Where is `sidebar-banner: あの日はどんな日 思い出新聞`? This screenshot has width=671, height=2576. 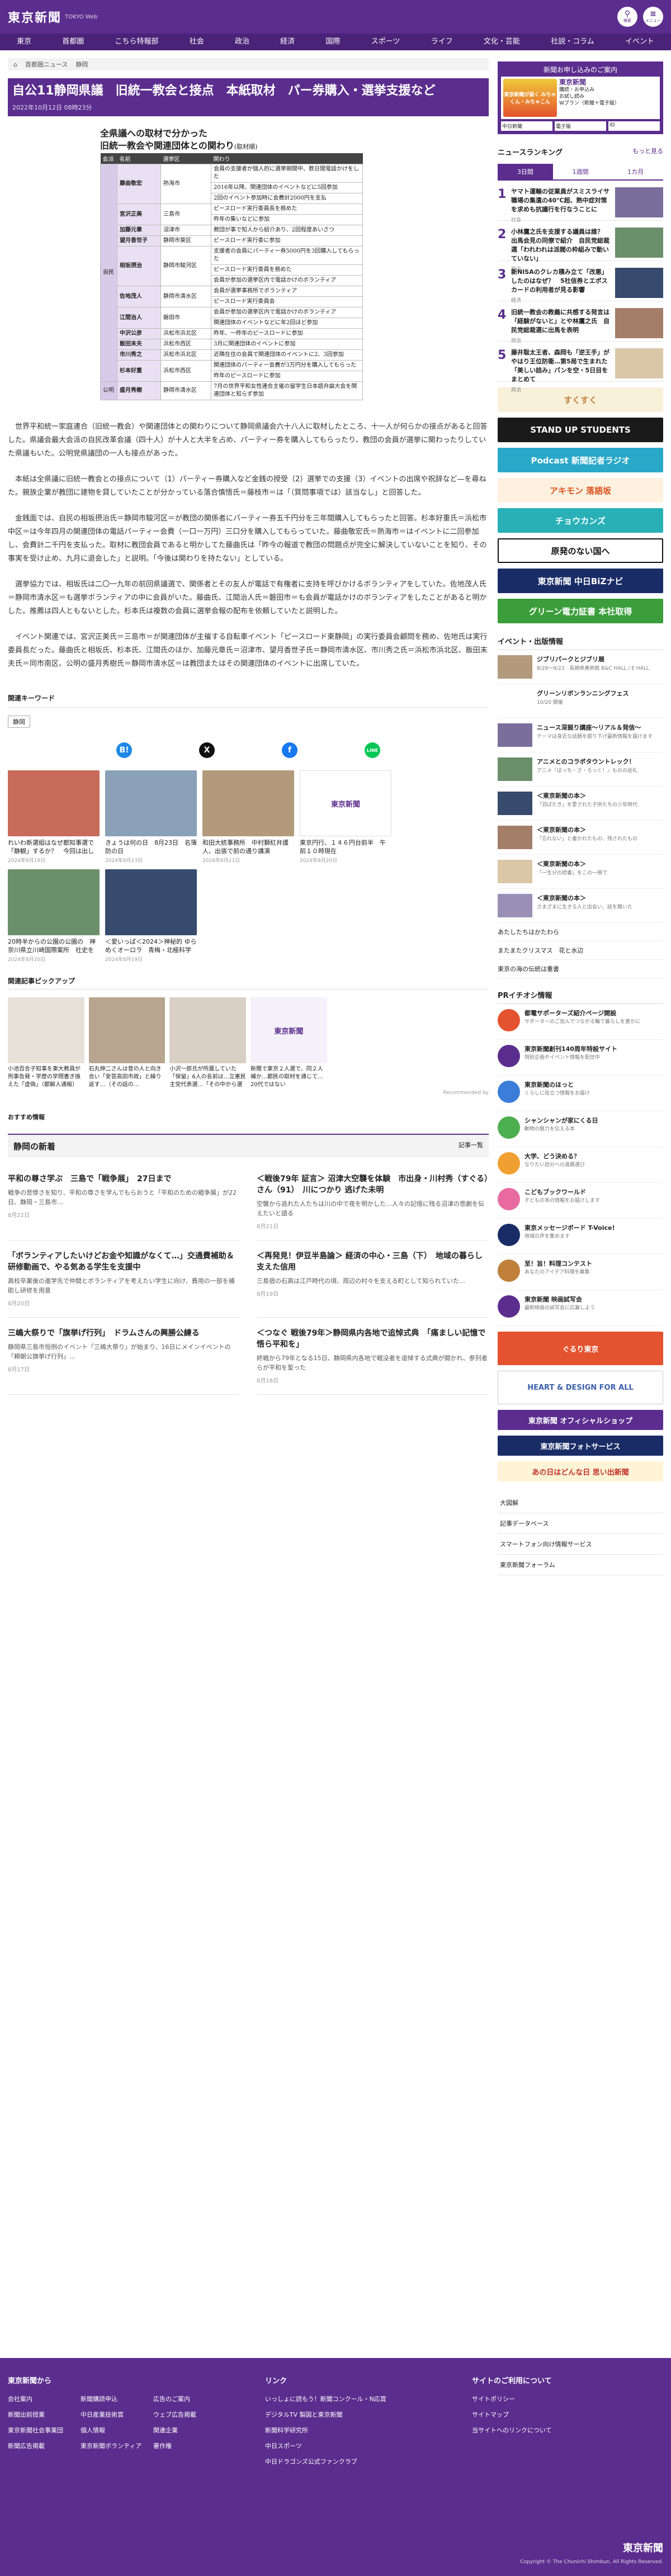
sidebar-banner: あの日はどんな日 思い出新聞 is located at coordinates (581, 1471).